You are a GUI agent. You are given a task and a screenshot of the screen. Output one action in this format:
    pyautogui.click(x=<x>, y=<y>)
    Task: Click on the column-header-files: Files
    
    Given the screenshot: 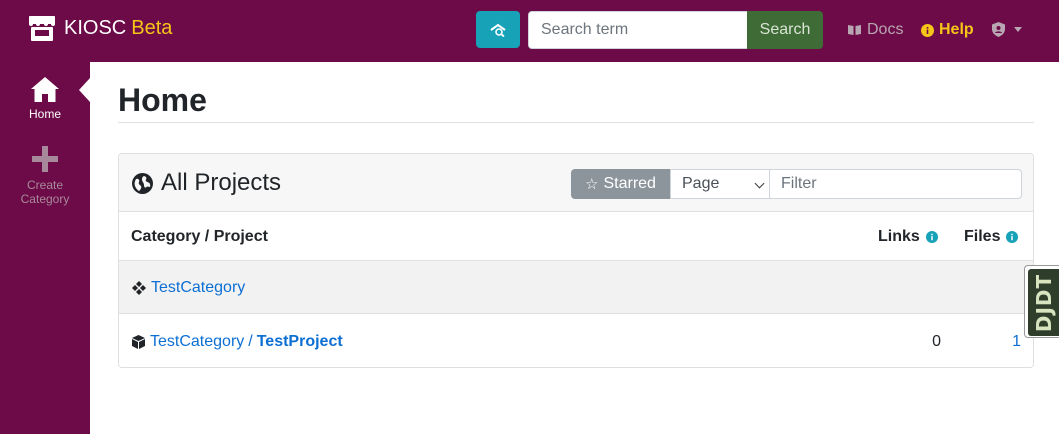 What is the action you would take?
    pyautogui.click(x=991, y=237)
    